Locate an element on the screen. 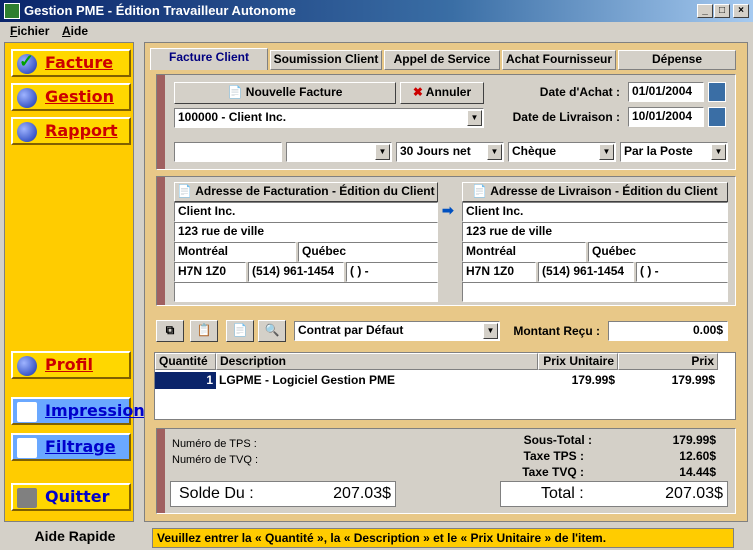 The image size is (753, 550). contract-value: Contrat par Défaut is located at coordinates (351, 330).